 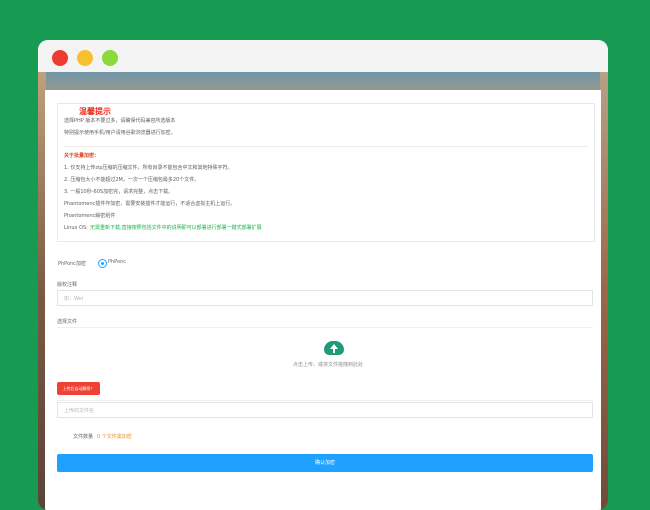 What do you see at coordinates (114, 437) in the screenshot?
I see `file-count-value: 0 个文件需加密` at bounding box center [114, 437].